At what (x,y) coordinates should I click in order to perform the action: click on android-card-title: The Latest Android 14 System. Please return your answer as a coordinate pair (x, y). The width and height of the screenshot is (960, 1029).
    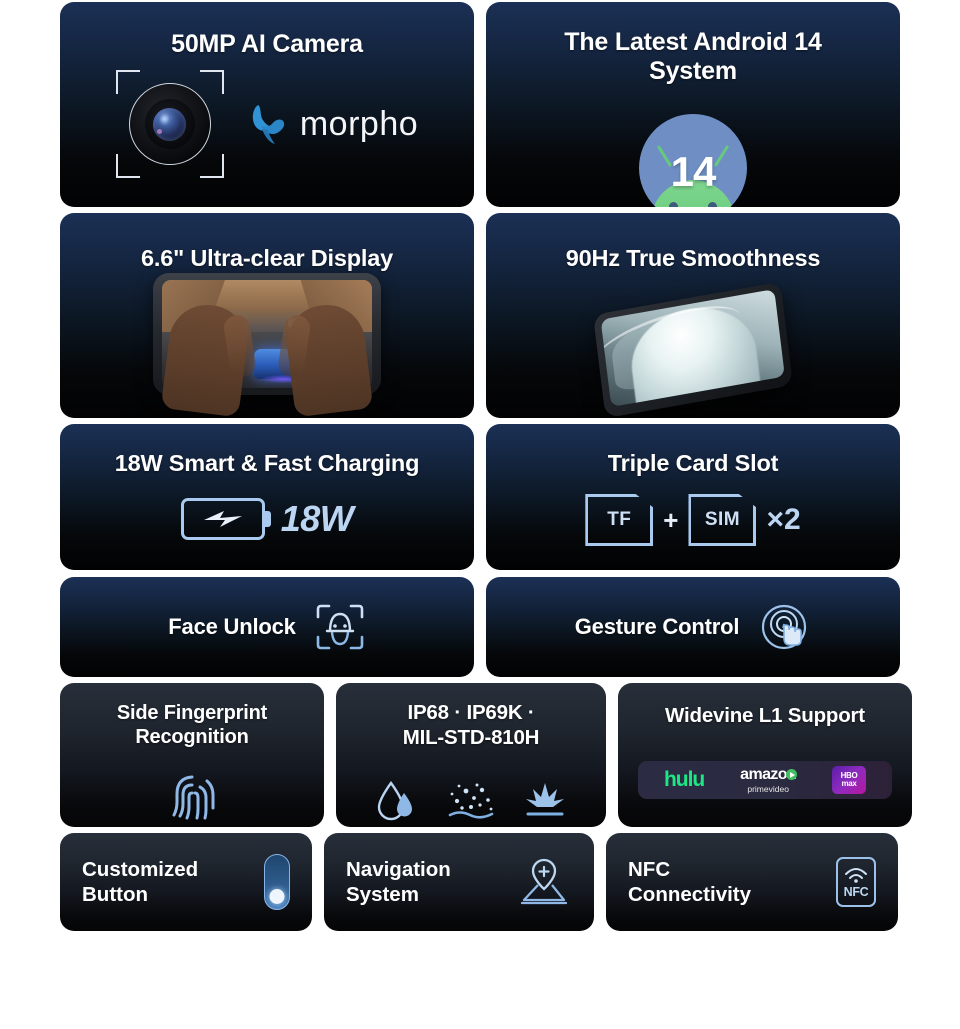
    Looking at the image, I should click on (693, 44).